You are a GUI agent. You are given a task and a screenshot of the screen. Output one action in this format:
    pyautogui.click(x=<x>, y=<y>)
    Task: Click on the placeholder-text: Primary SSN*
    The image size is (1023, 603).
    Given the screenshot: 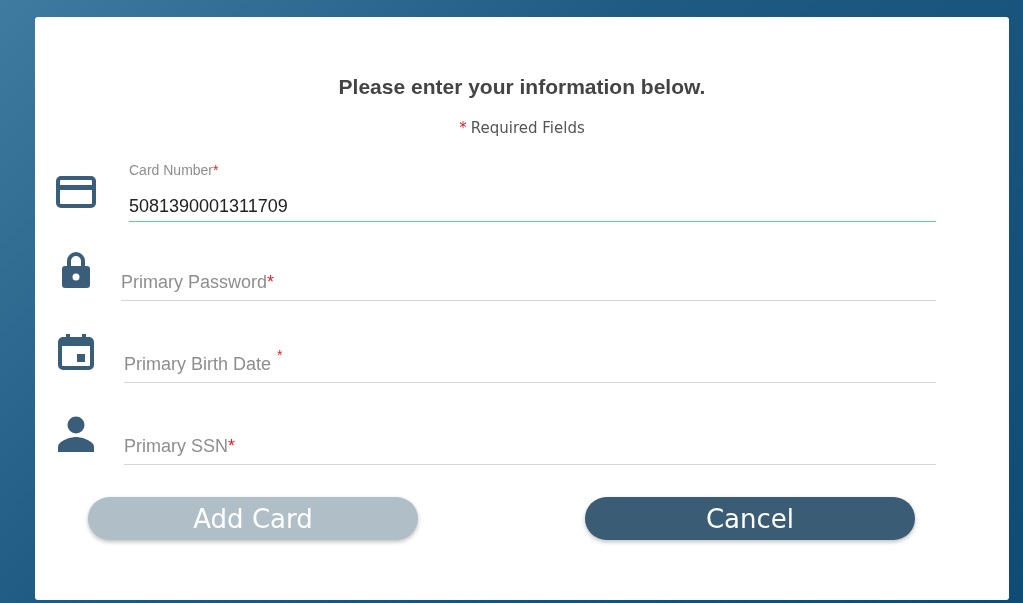 What is the action you would take?
    pyautogui.click(x=180, y=446)
    